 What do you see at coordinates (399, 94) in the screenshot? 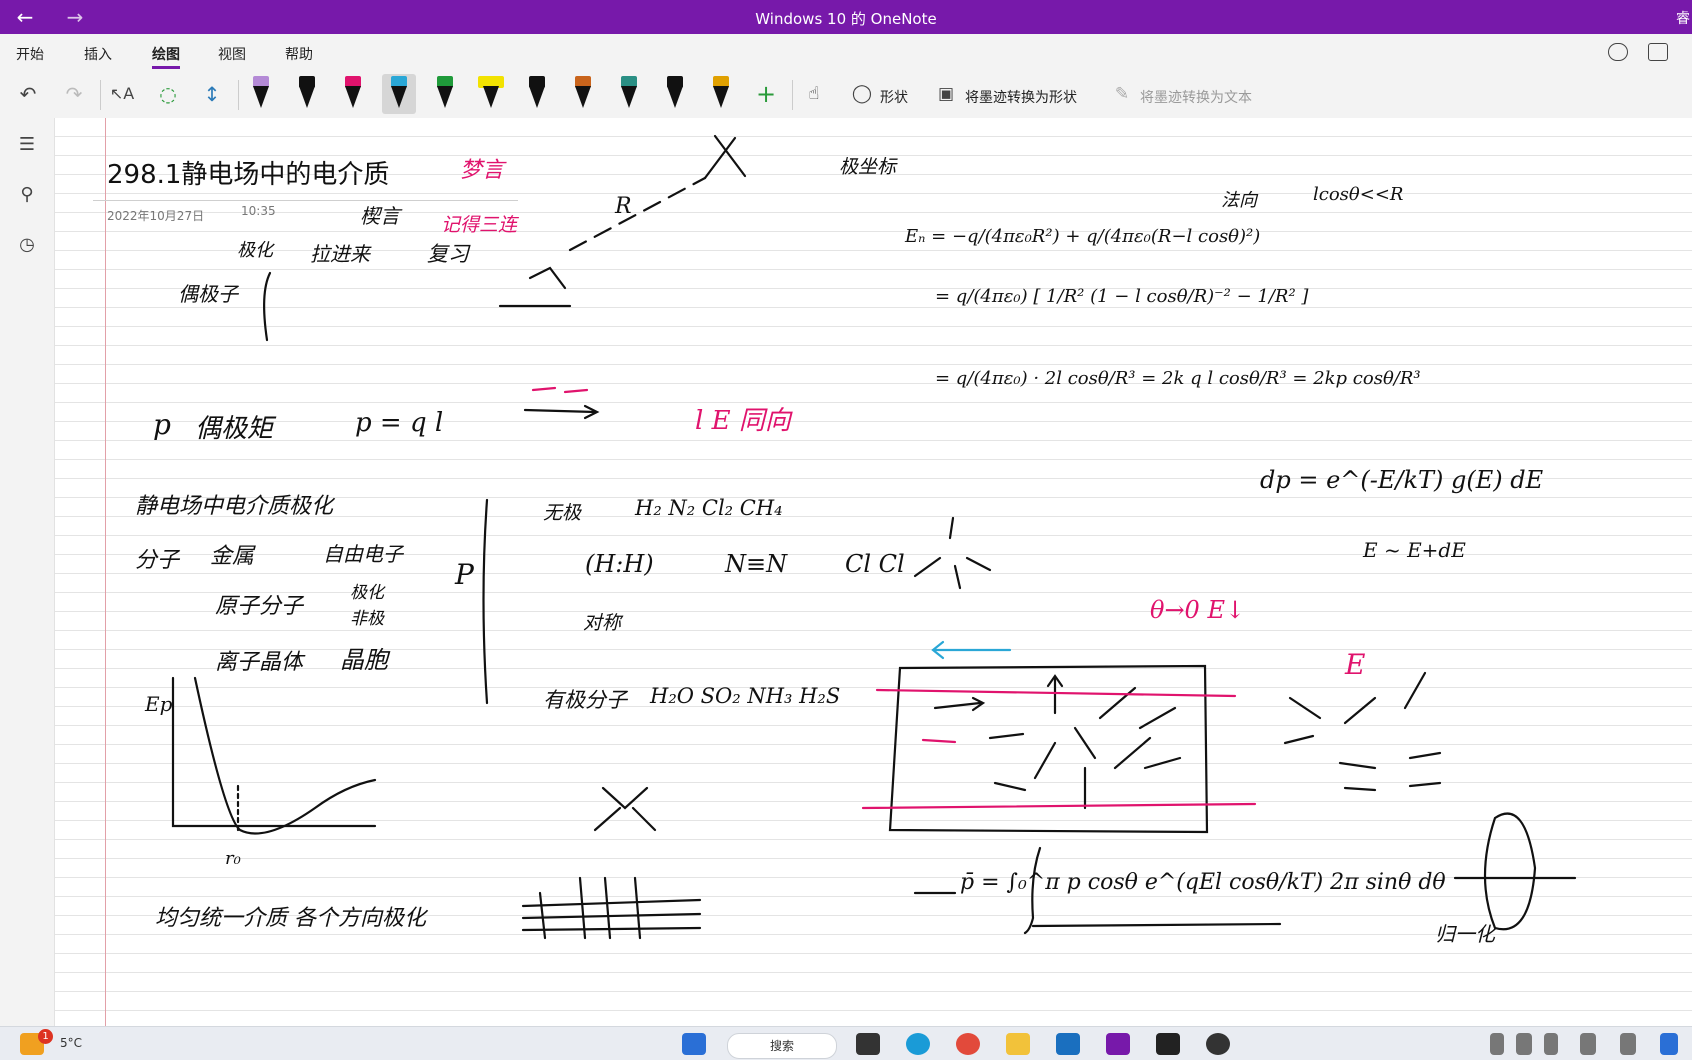
I see `pen-blue-selected` at bounding box center [399, 94].